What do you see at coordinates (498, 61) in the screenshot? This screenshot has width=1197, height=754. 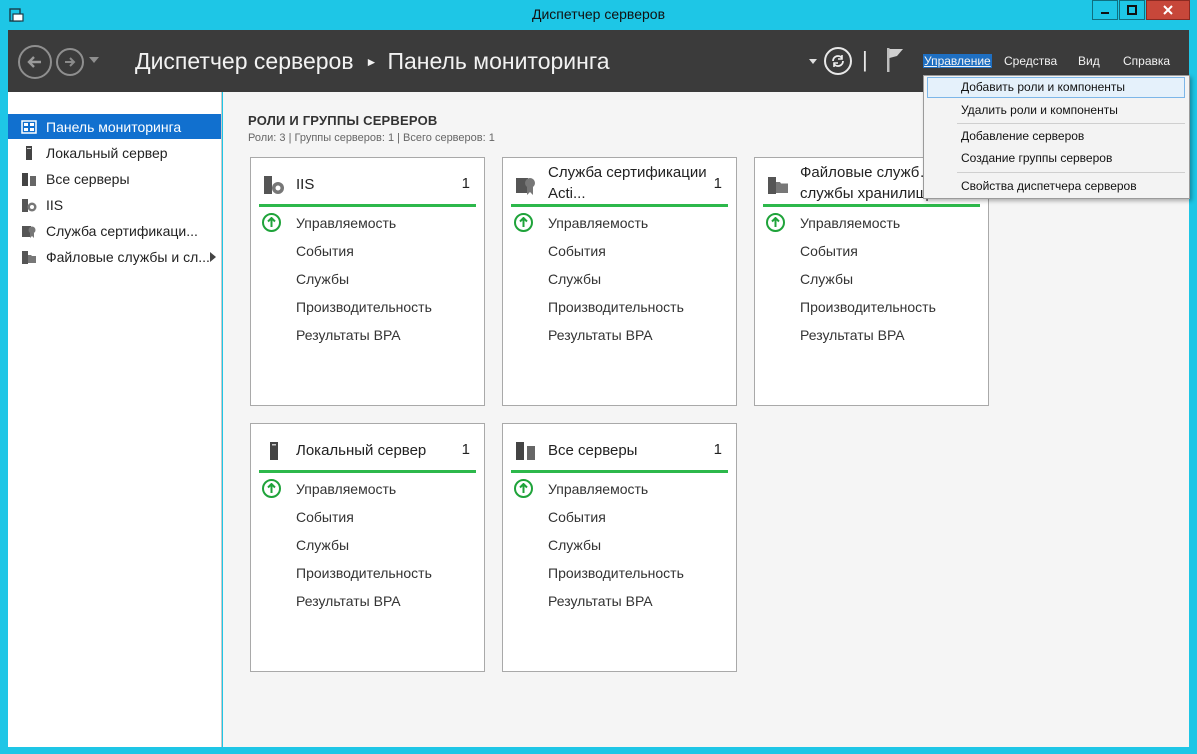 I see `breadcrumb-current: Панель мониторинга` at bounding box center [498, 61].